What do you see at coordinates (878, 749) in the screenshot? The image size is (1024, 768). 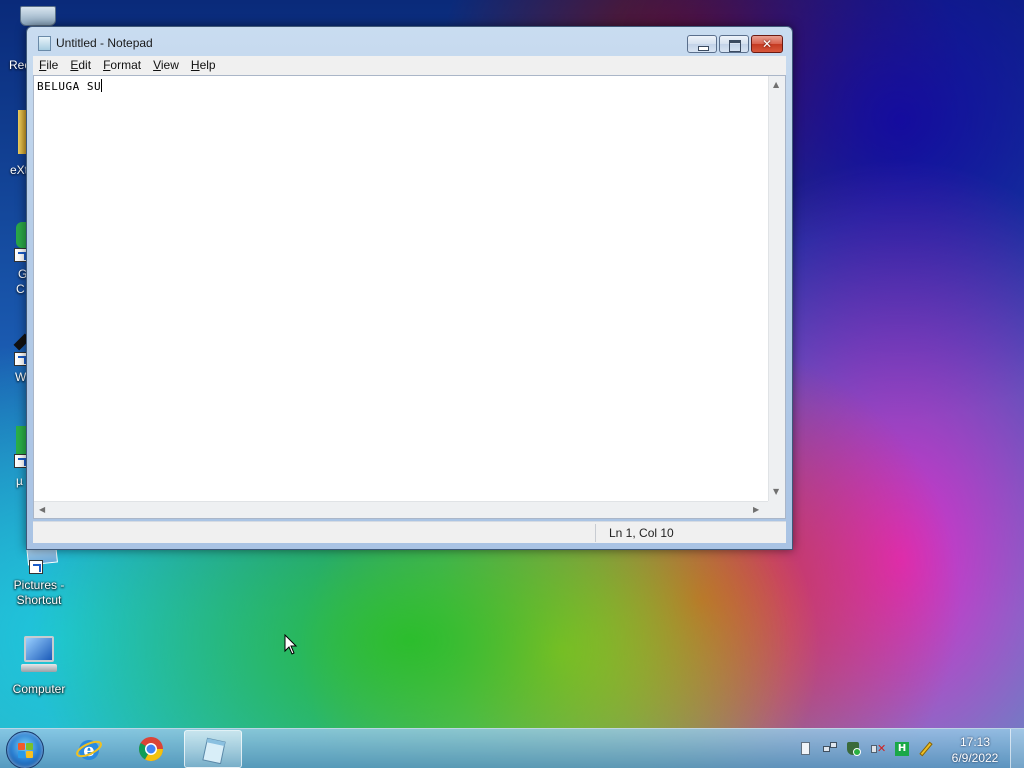 I see `volume-muted-icon: ✕` at bounding box center [878, 749].